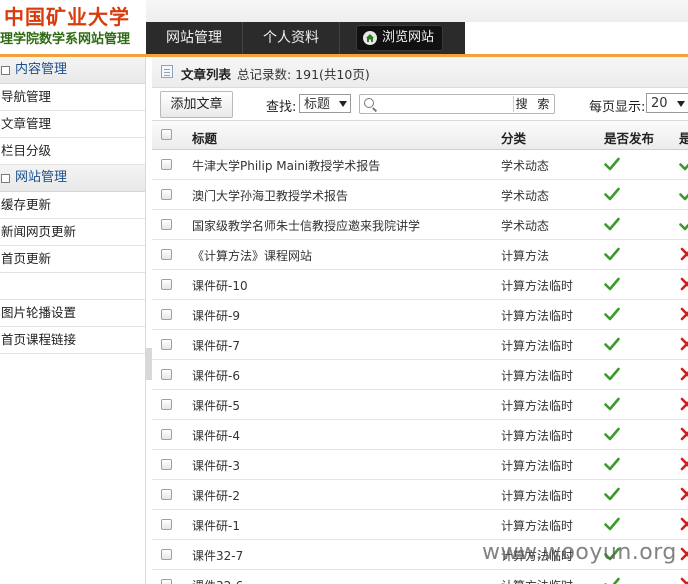  Describe the element at coordinates (204, 137) in the screenshot. I see `column-header-title: 标题` at that location.